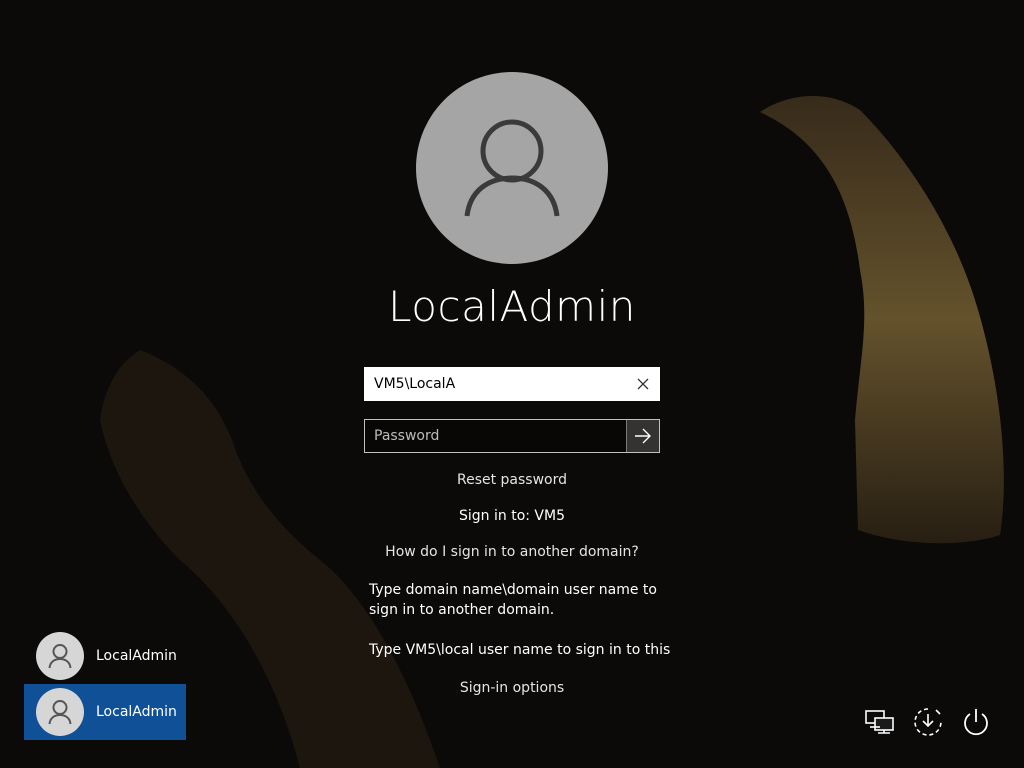  I want to click on reset-password-link: Reset password, so click(512, 480).